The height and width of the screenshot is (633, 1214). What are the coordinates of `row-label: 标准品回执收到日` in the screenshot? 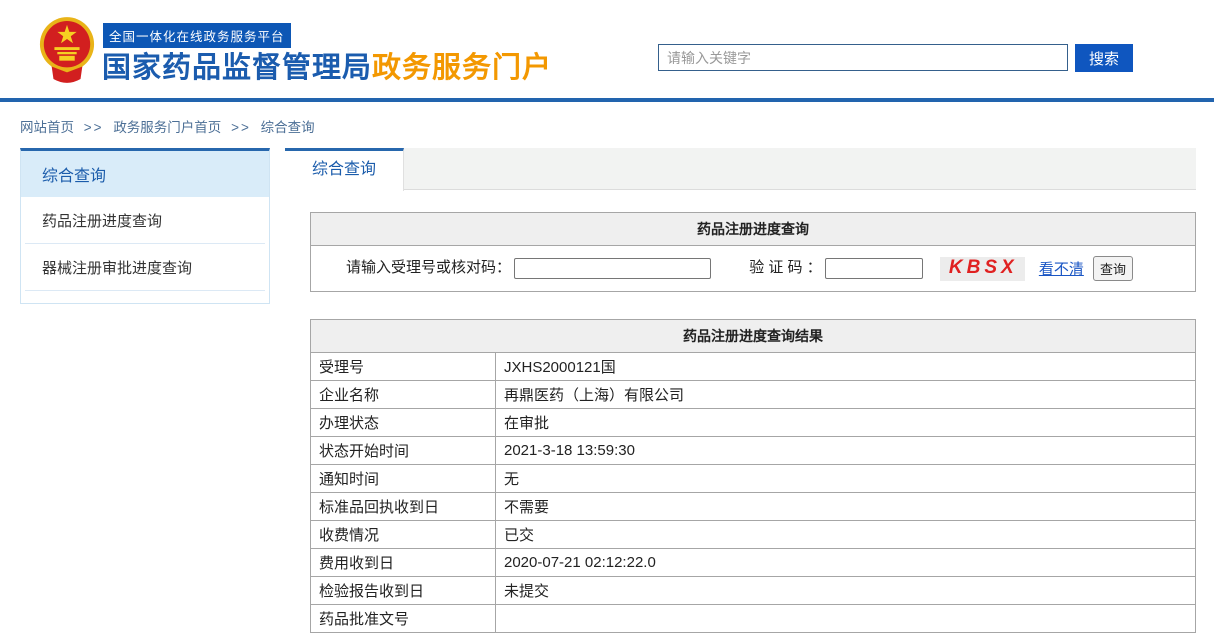 It's located at (403, 506).